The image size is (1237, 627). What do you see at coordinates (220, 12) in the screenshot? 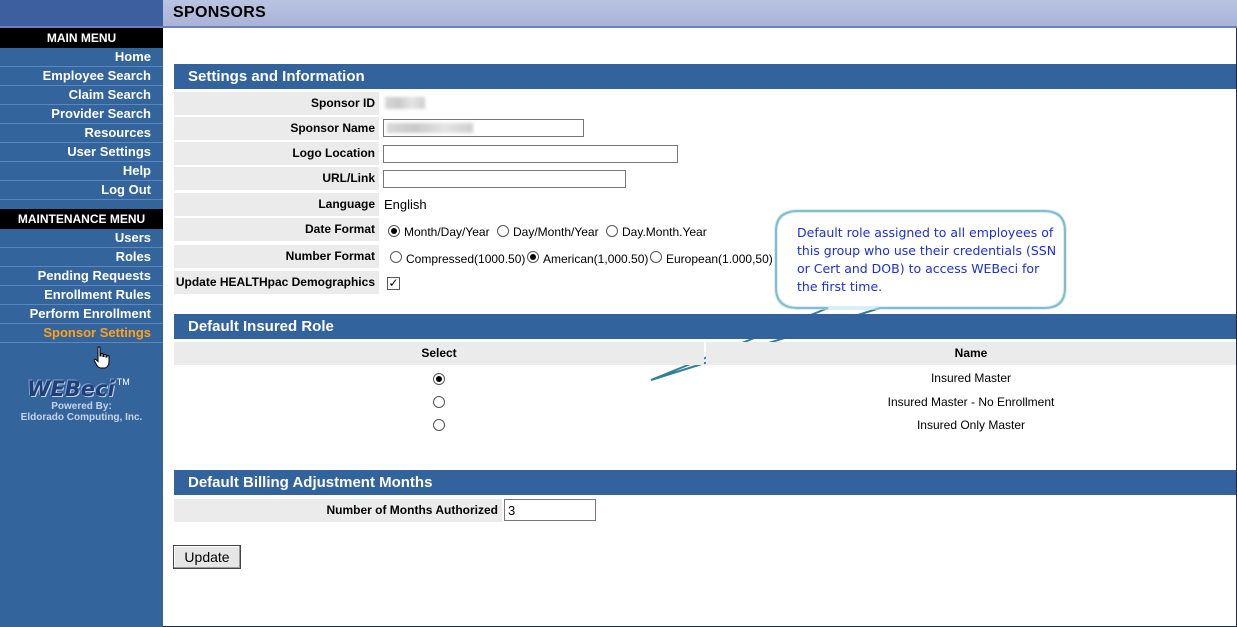
I see `page-title: SPONSORS` at bounding box center [220, 12].